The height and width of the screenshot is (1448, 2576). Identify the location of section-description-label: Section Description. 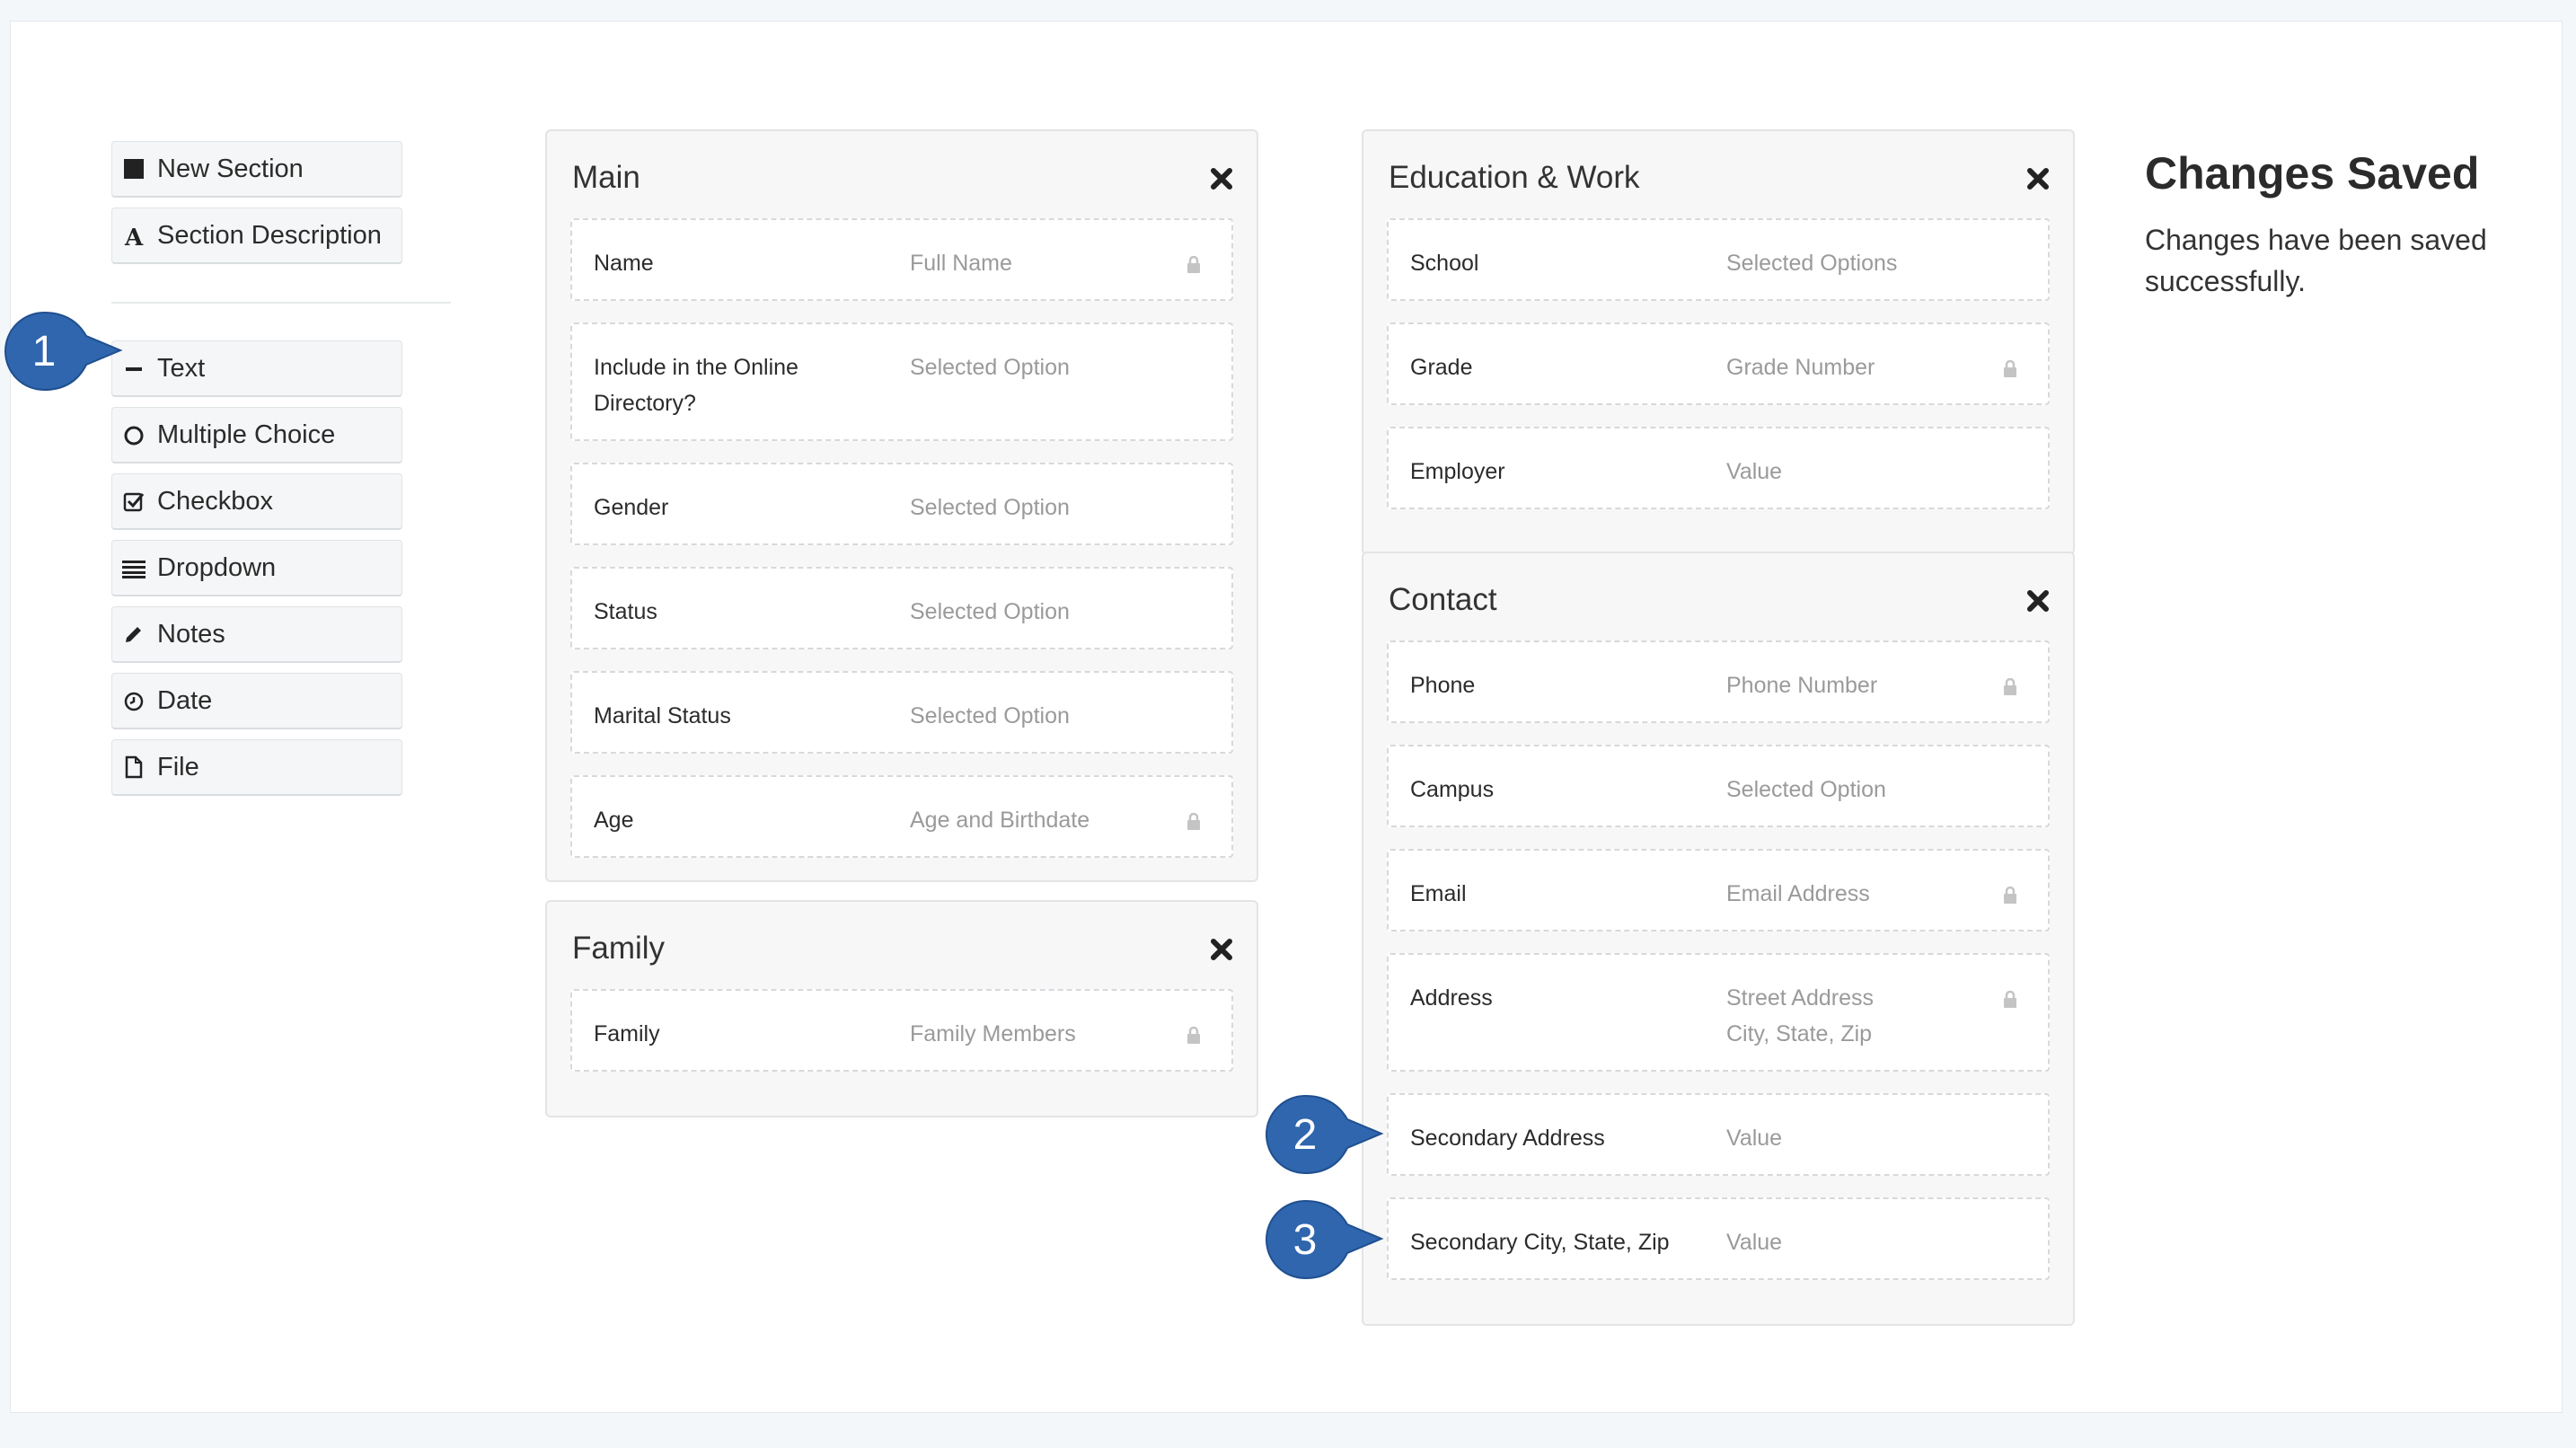
(269, 235).